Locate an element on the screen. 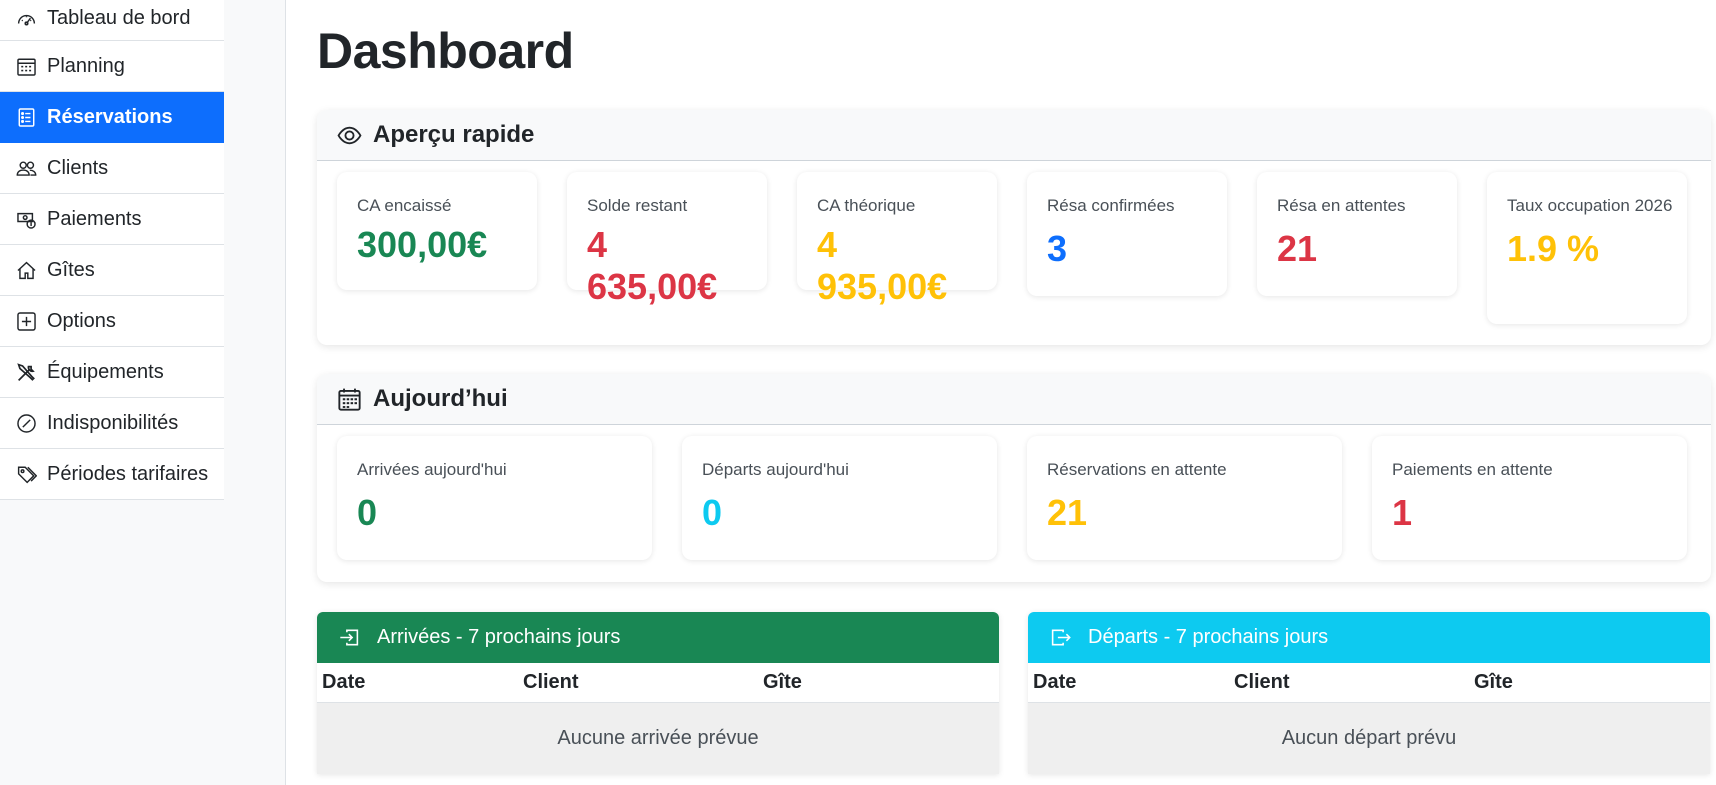 This screenshot has width=1716, height=785. sidebar-item-label: Tableau de bord is located at coordinates (119, 18).